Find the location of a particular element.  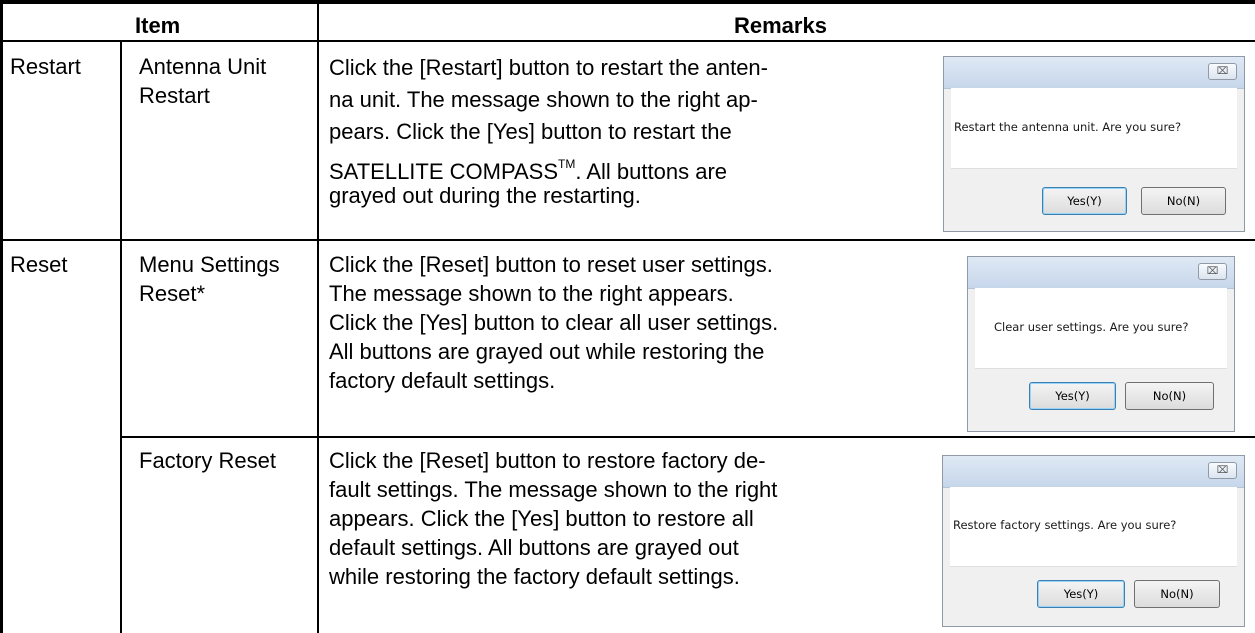

item-line: Antenna Unit is located at coordinates (203, 66).